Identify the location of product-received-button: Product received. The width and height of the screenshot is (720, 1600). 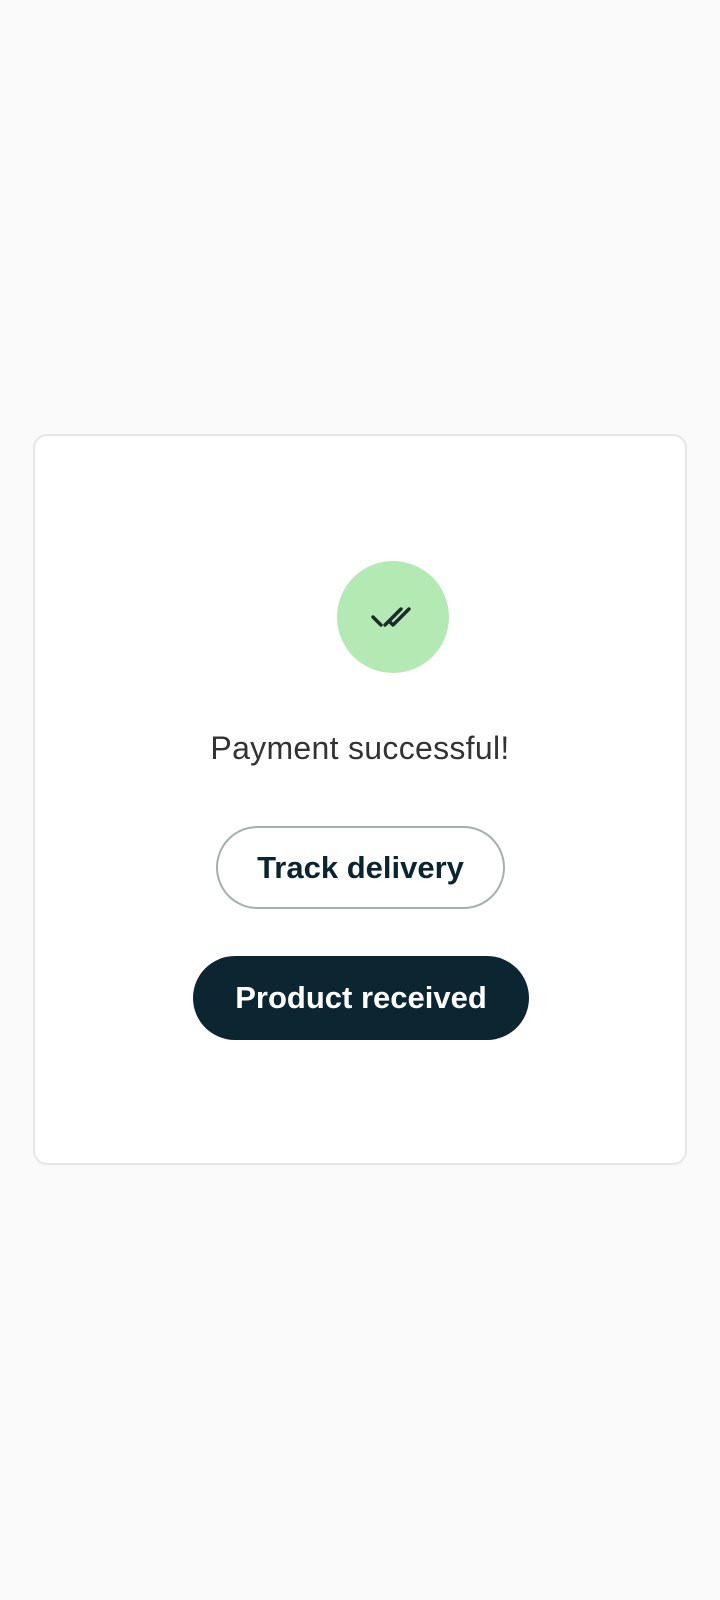
(361, 998).